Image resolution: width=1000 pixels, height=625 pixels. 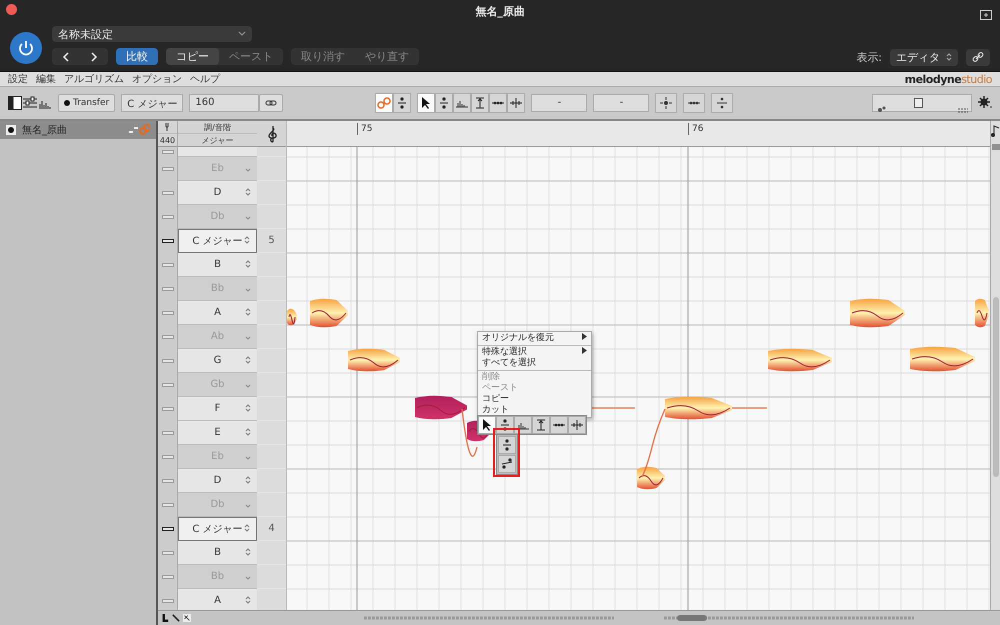 What do you see at coordinates (217, 433) in the screenshot?
I see `pitch-row: E` at bounding box center [217, 433].